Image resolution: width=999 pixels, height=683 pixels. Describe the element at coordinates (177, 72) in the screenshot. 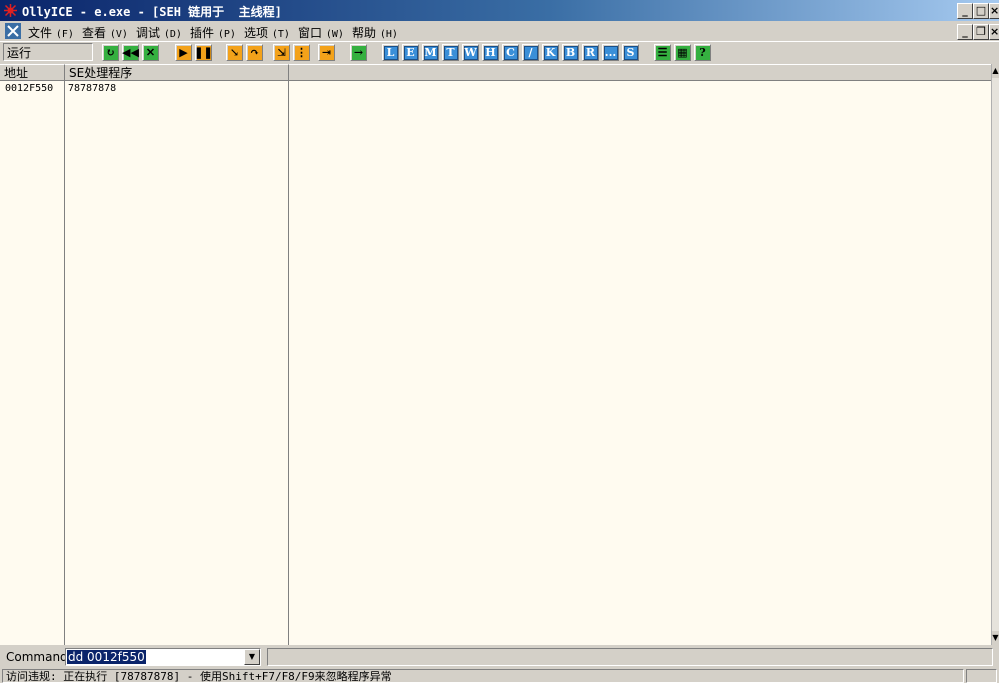

I see `column-header-handler: SE处理程序` at that location.